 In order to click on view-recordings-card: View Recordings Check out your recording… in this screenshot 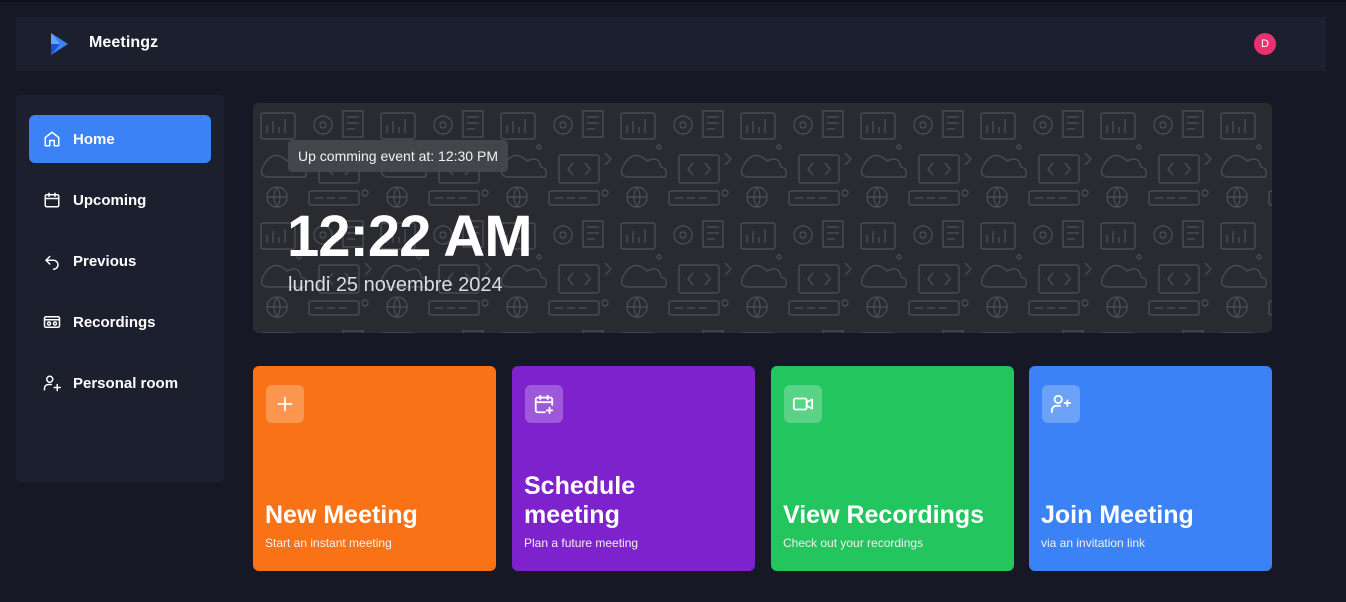, I will do `click(892, 468)`.